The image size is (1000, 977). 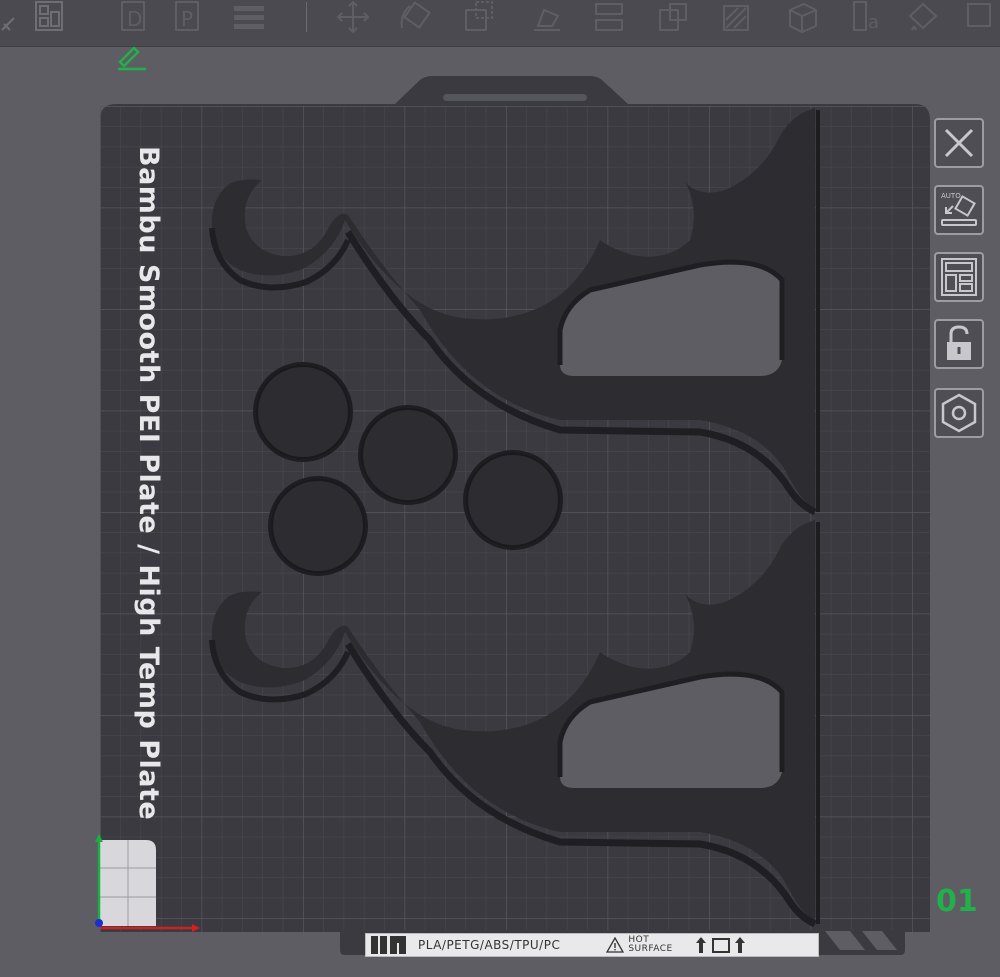 What do you see at coordinates (951, 196) in the screenshot?
I see `auto-label: AUTO` at bounding box center [951, 196].